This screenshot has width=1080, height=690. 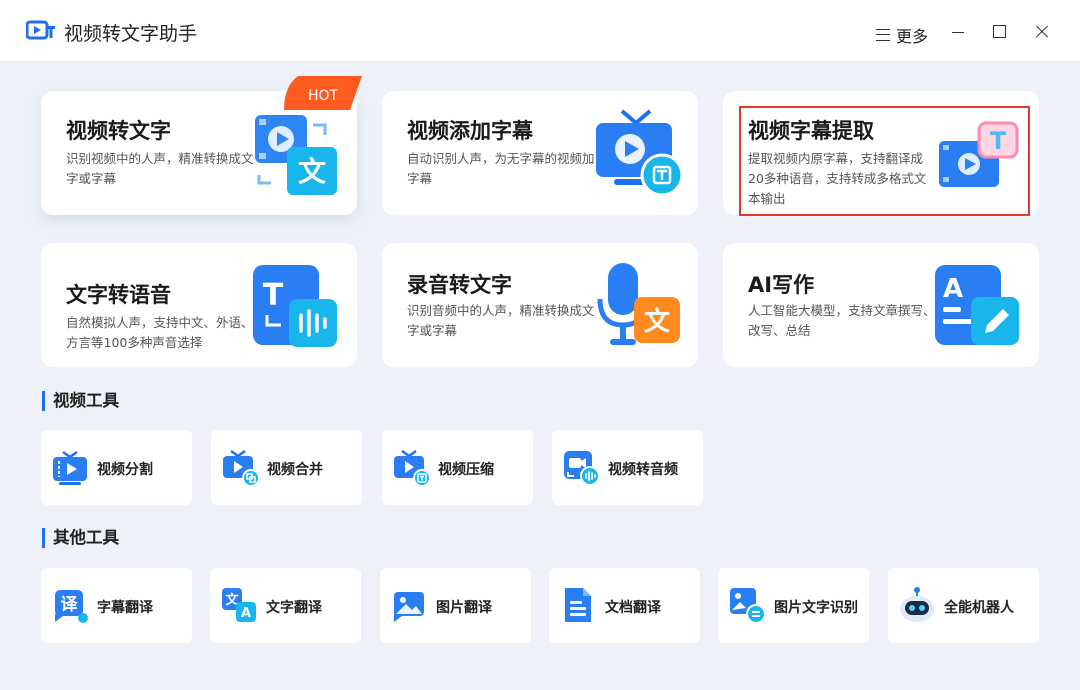 I want to click on tool-label: 全能机器人, so click(x=979, y=608).